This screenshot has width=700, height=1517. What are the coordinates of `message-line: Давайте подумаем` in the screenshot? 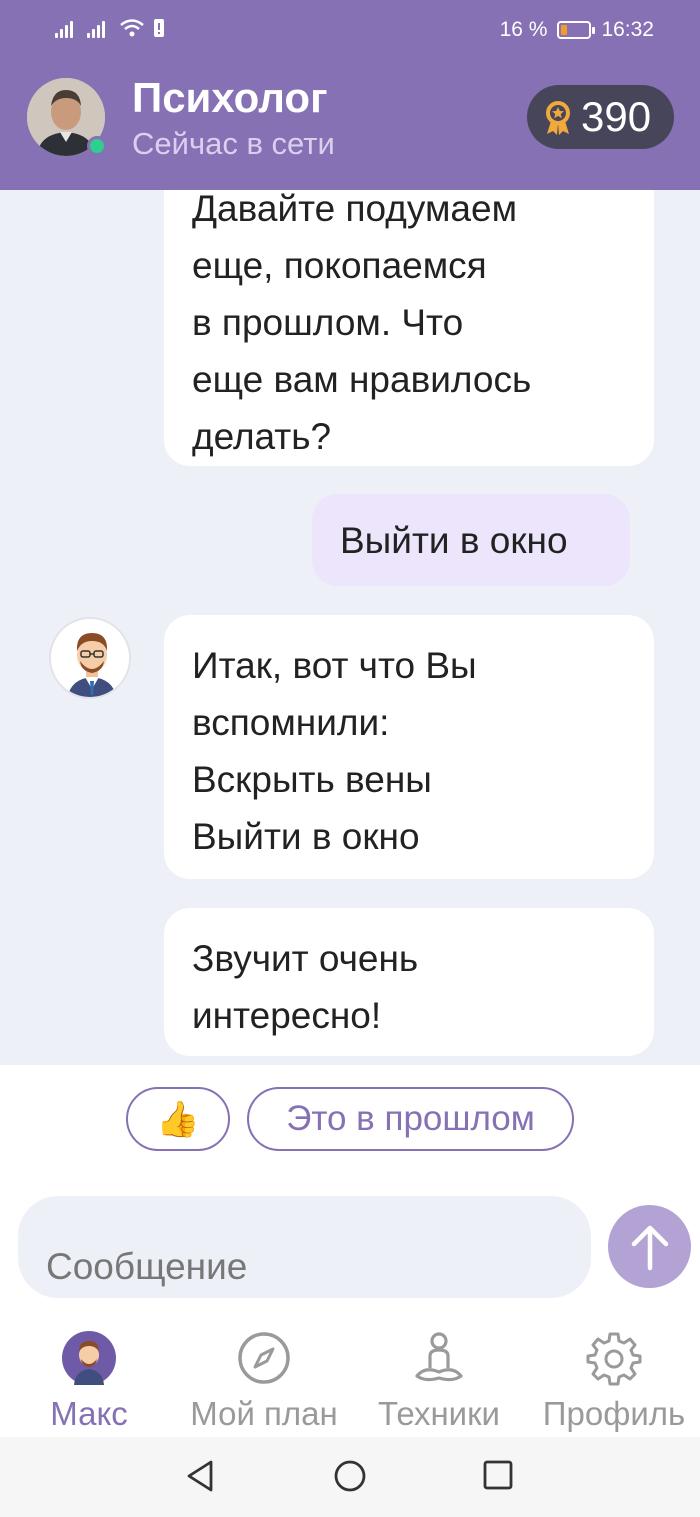 It's located at (355, 209).